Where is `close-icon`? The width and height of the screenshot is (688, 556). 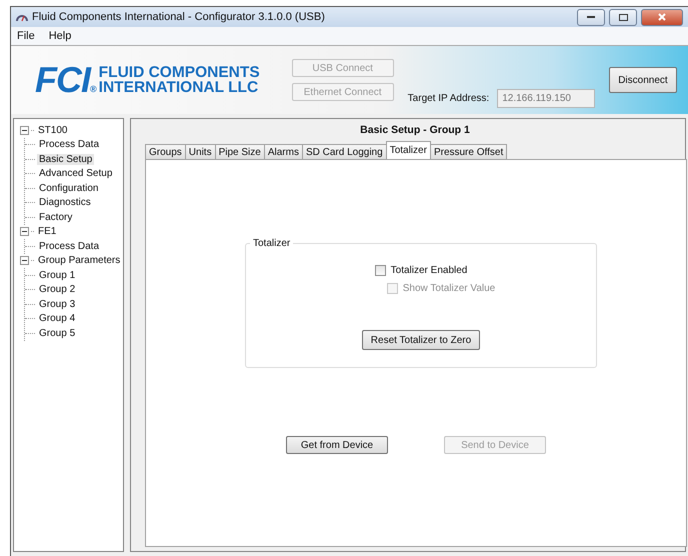
close-icon is located at coordinates (662, 17).